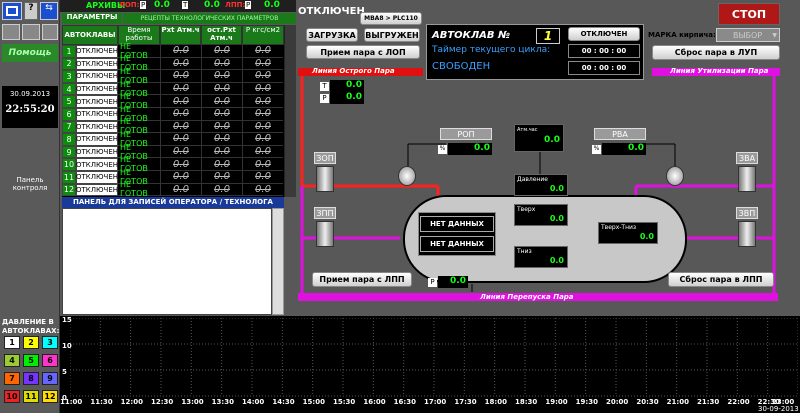  Describe the element at coordinates (69, 164) in the screenshot. I see `row-number: 10` at that location.